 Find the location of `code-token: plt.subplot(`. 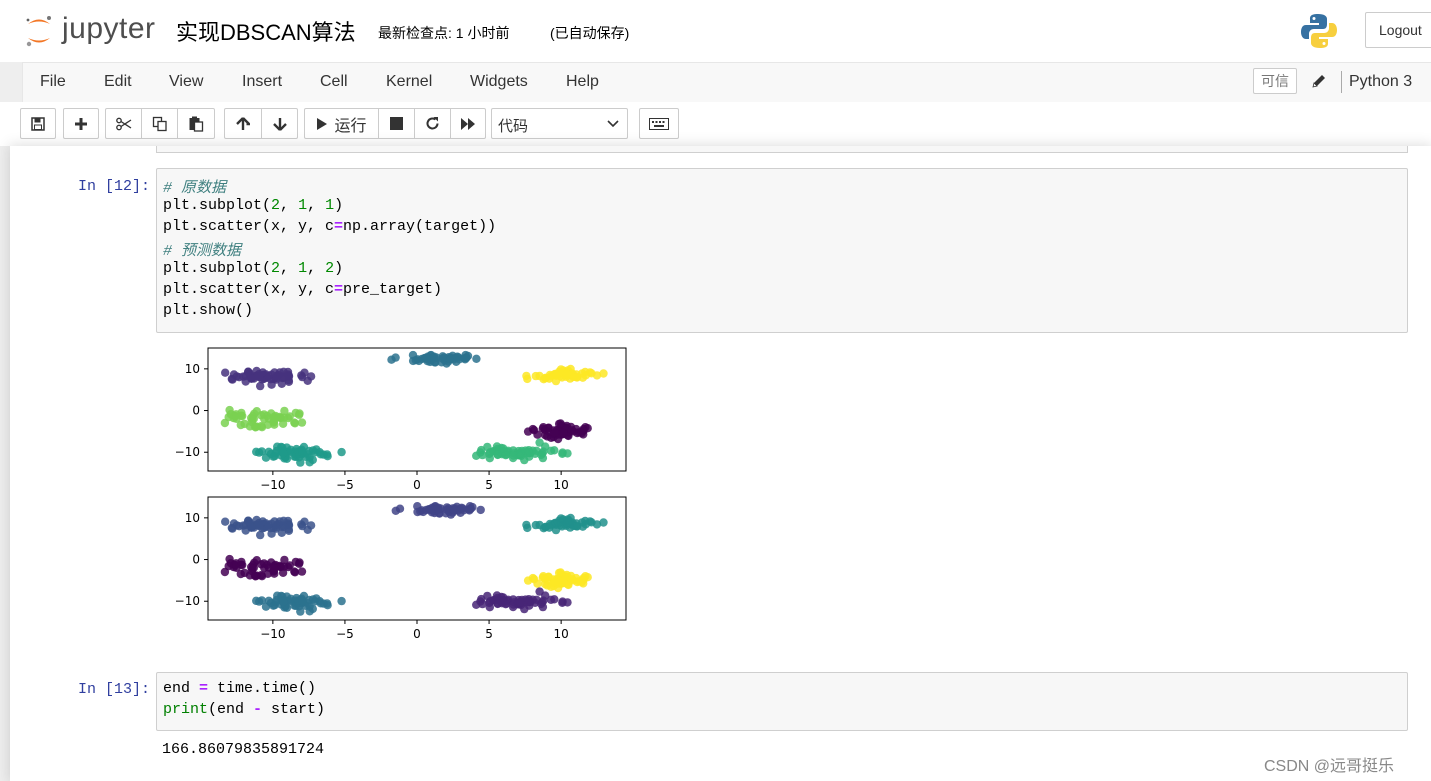

code-token: plt.subplot( is located at coordinates (217, 205).